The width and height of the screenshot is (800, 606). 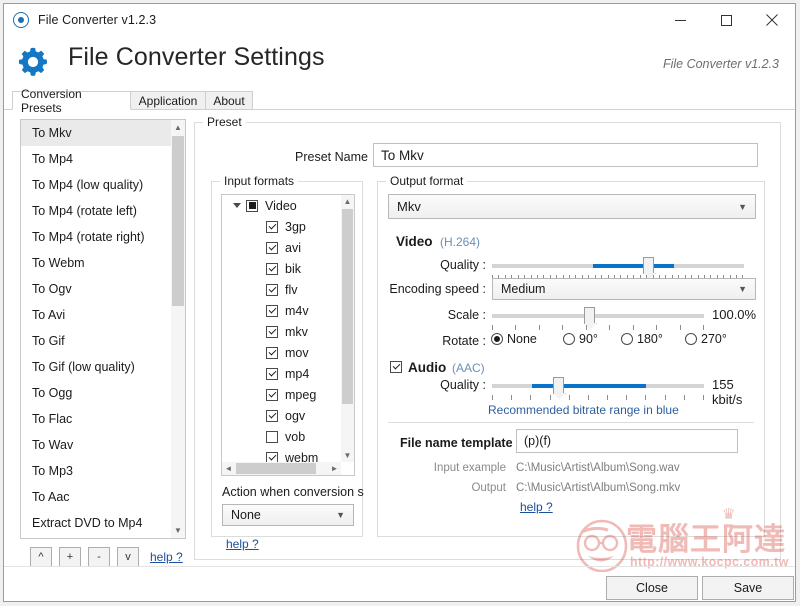 I want to click on list-item: To Mkv, so click(x=103, y=133).